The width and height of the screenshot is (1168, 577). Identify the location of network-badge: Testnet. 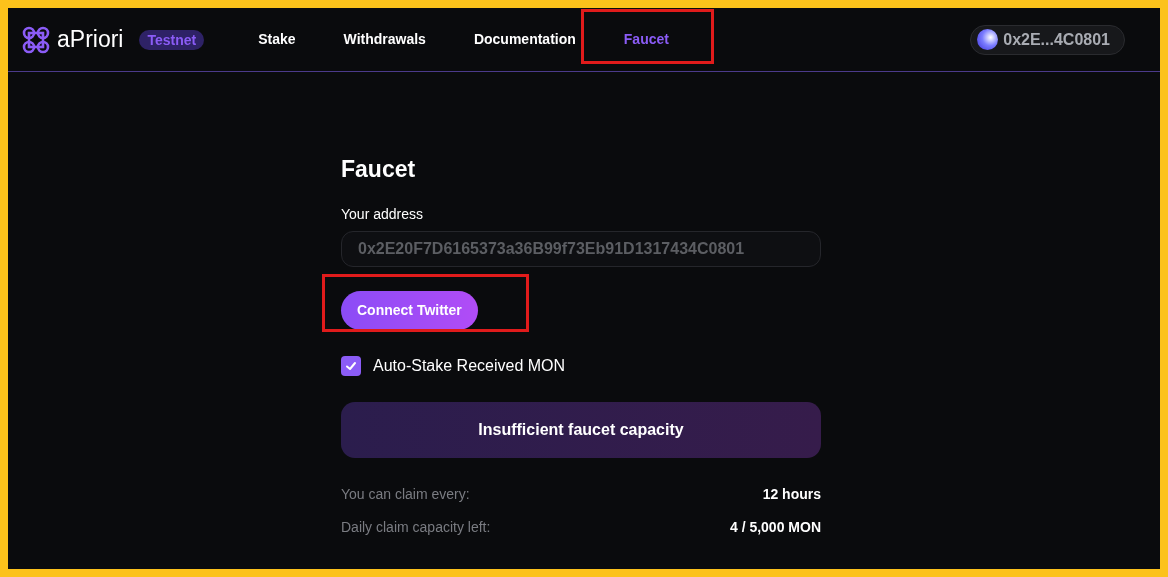
(172, 39).